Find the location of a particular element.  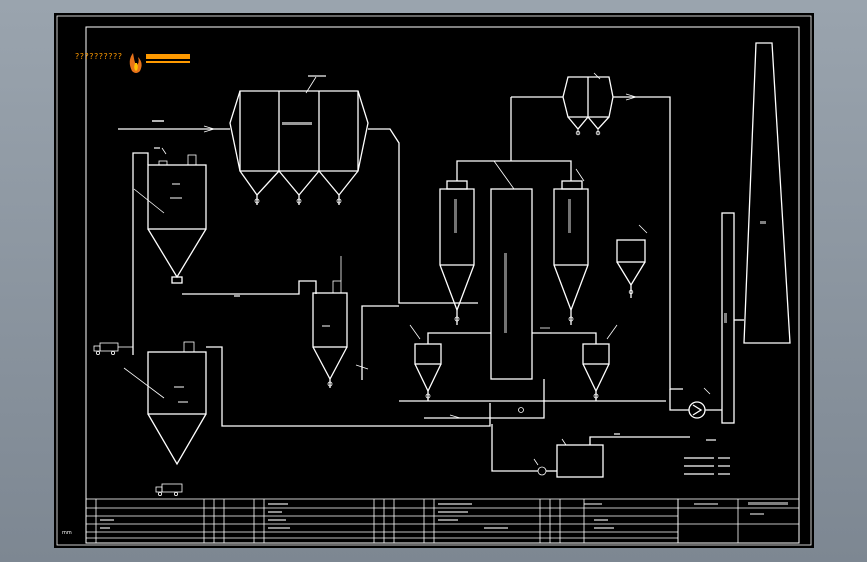

absorber-tower is located at coordinates (511, 270).